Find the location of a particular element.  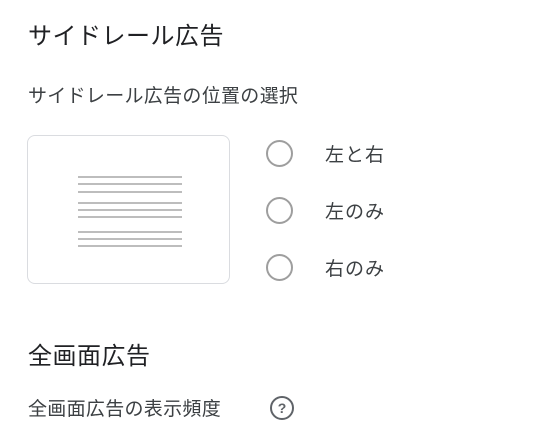

radio-option-left-only: 左のみ is located at coordinates (325, 210).